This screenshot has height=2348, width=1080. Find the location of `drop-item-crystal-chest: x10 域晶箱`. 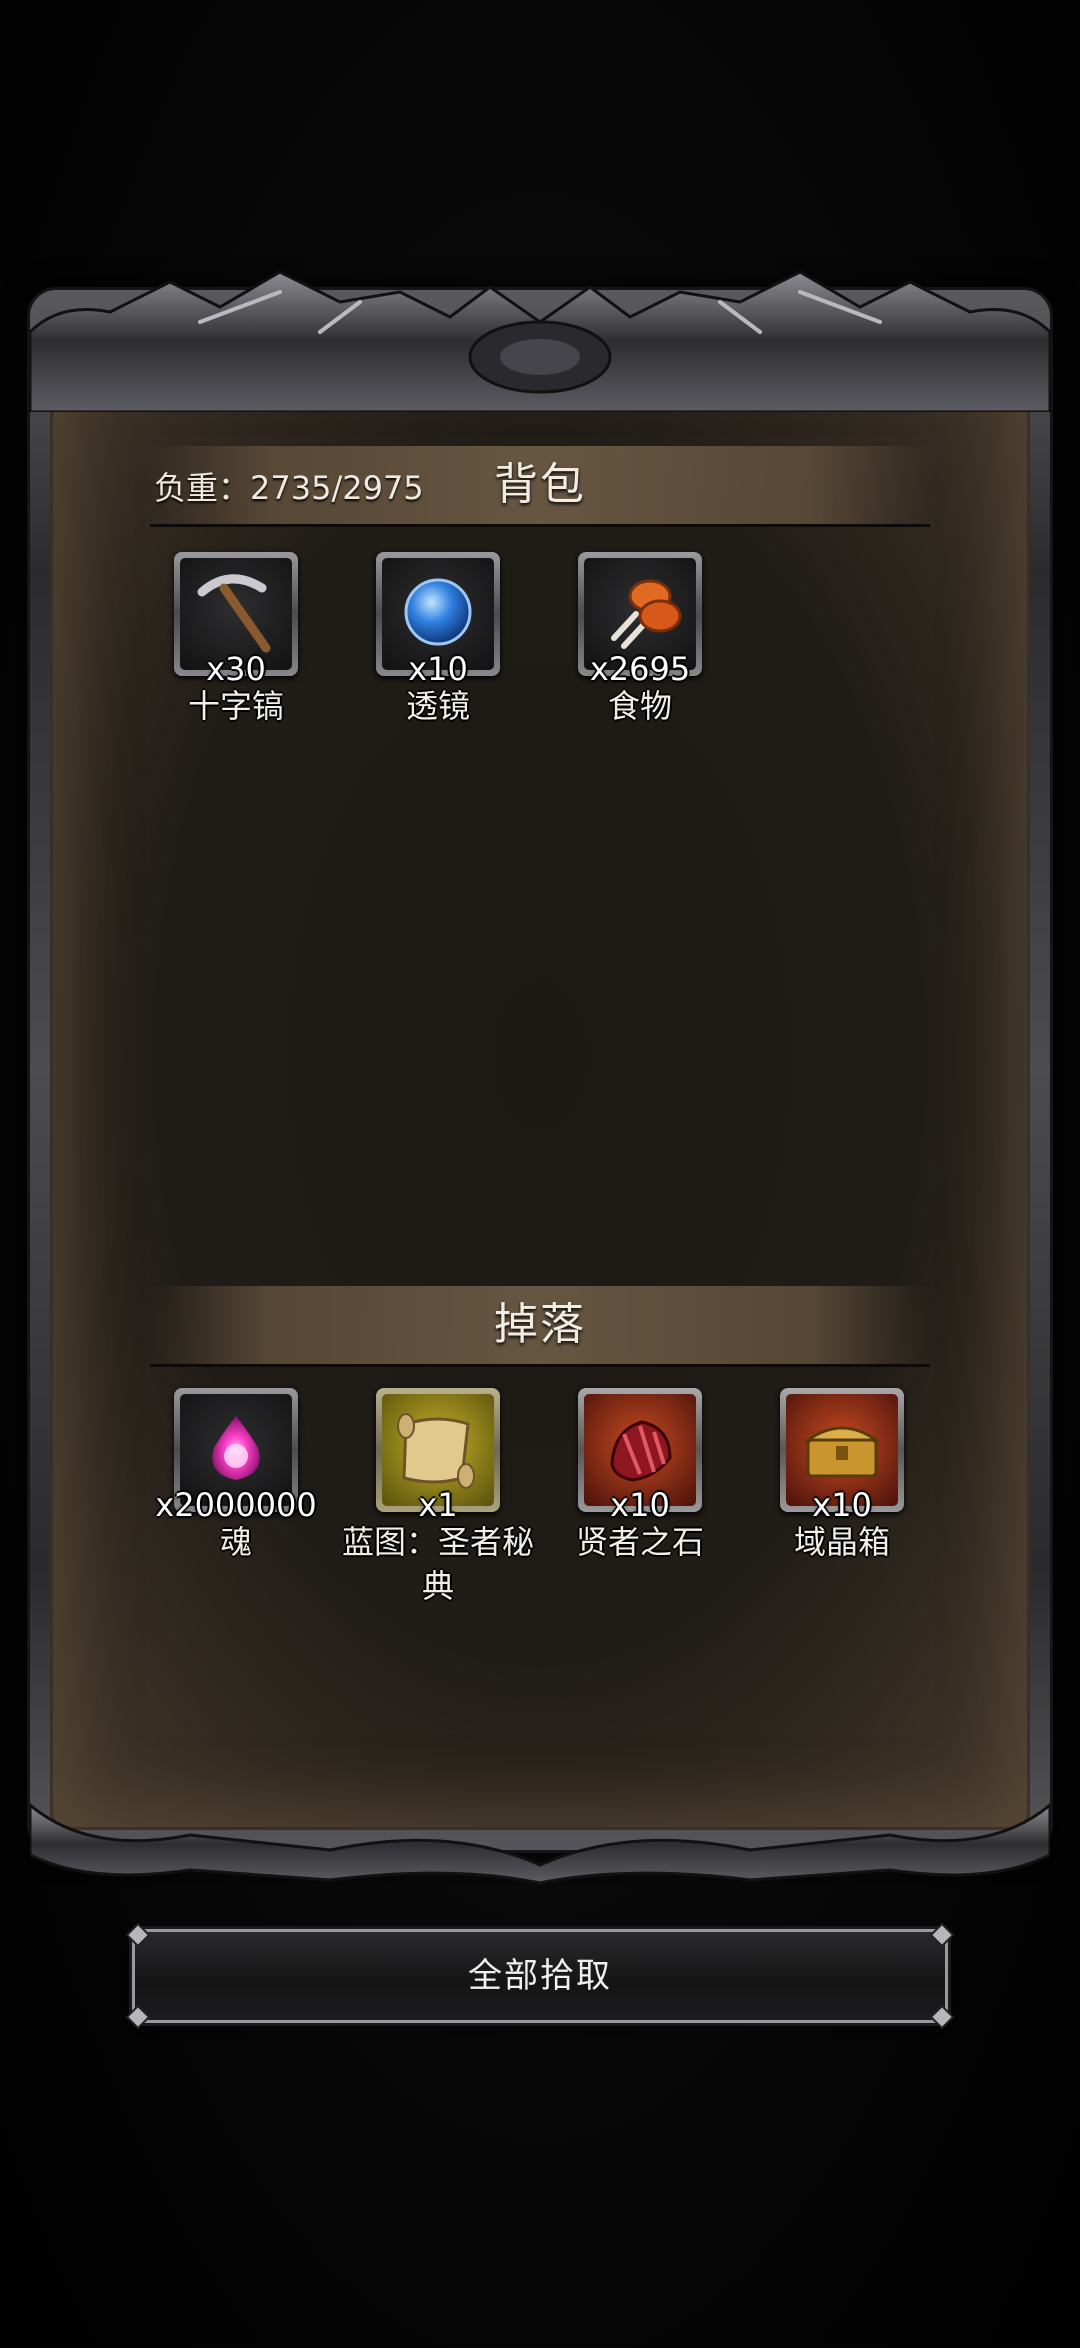

drop-item-crystal-chest: x10 域晶箱 is located at coordinates (842, 1476).